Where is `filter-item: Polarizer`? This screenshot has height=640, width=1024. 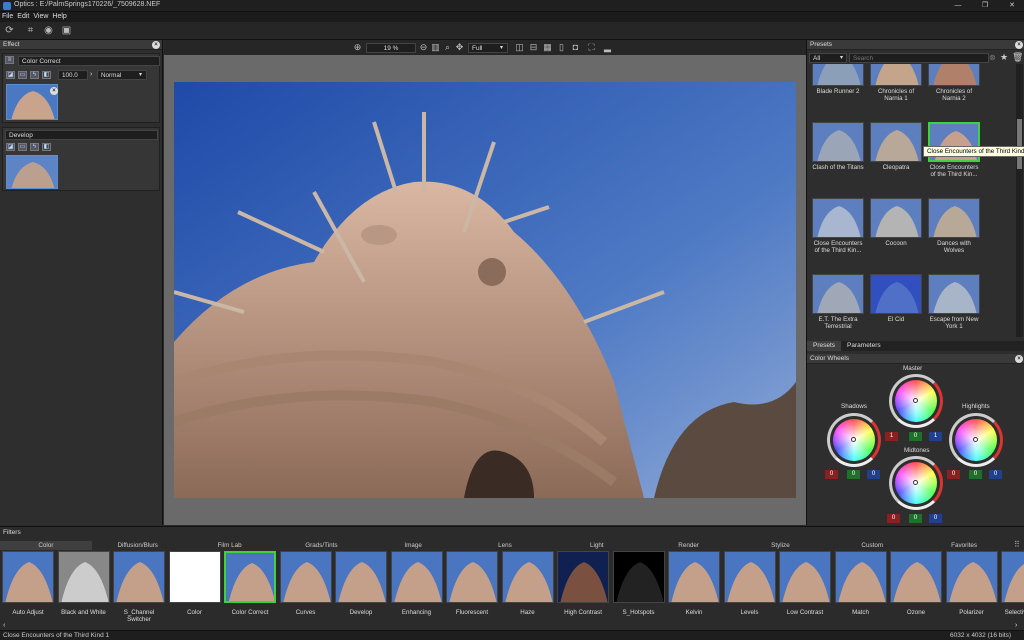
filter-item: Polarizer is located at coordinates (971, 586).